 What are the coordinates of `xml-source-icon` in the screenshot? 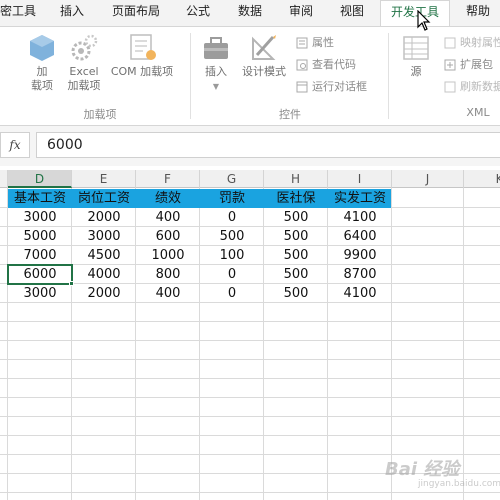 It's located at (416, 48).